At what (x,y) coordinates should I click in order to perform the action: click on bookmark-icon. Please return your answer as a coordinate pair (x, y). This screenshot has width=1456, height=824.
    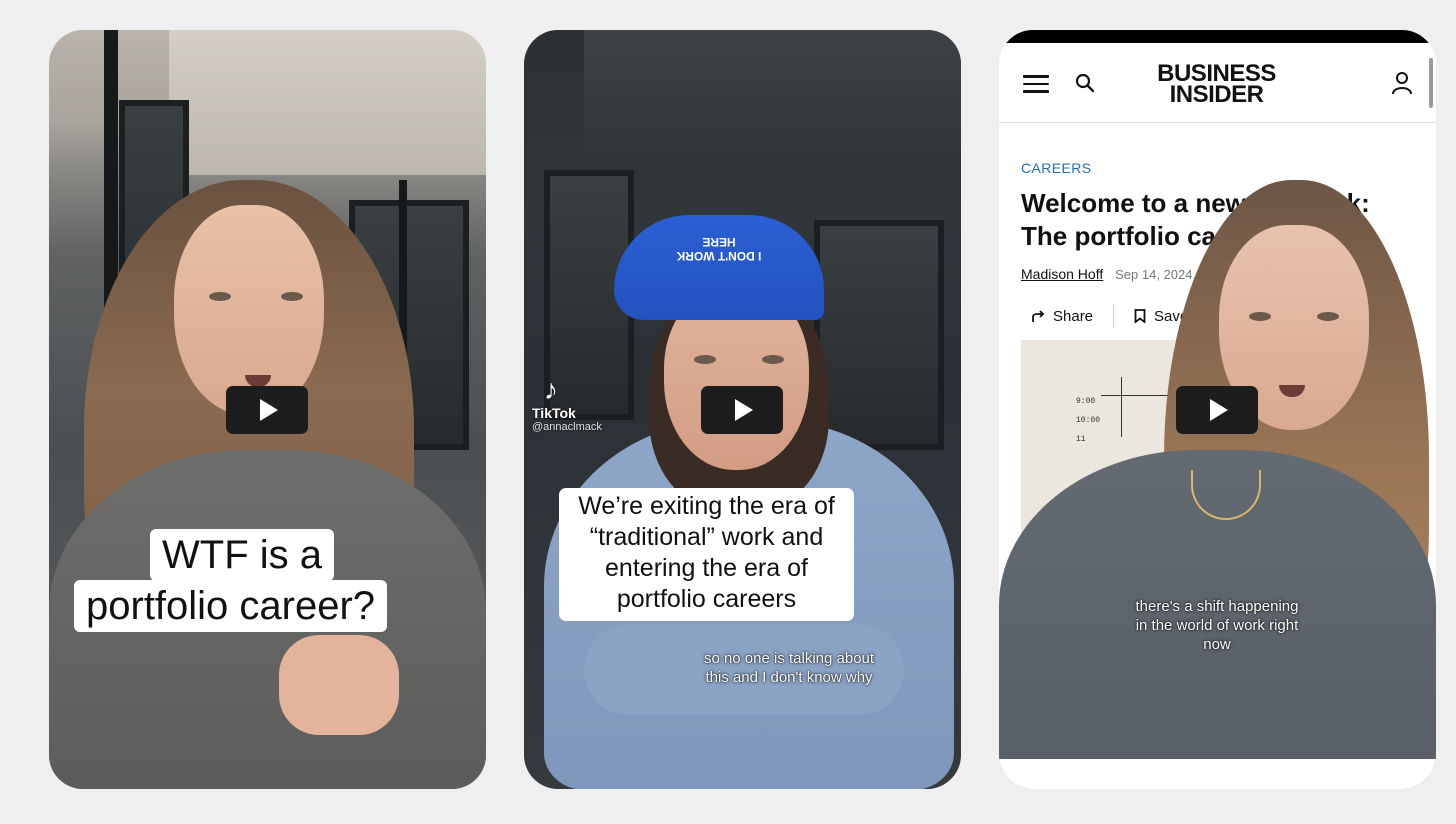
    Looking at the image, I should click on (1140, 316).